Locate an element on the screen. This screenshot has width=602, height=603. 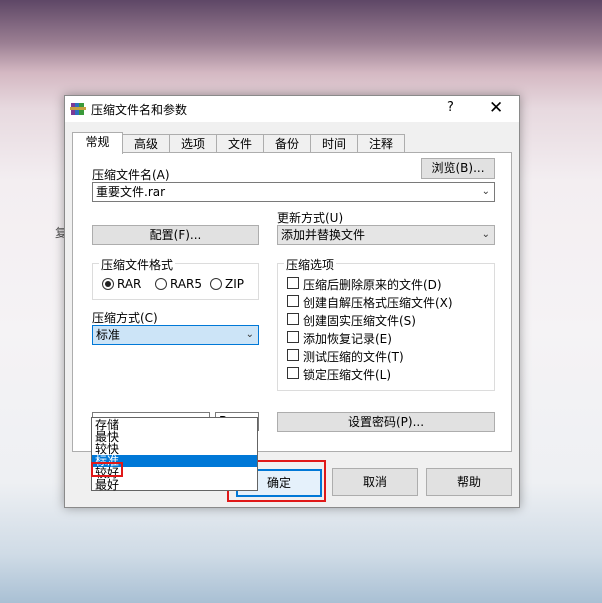
help-icon: ? is located at coordinates (450, 107).